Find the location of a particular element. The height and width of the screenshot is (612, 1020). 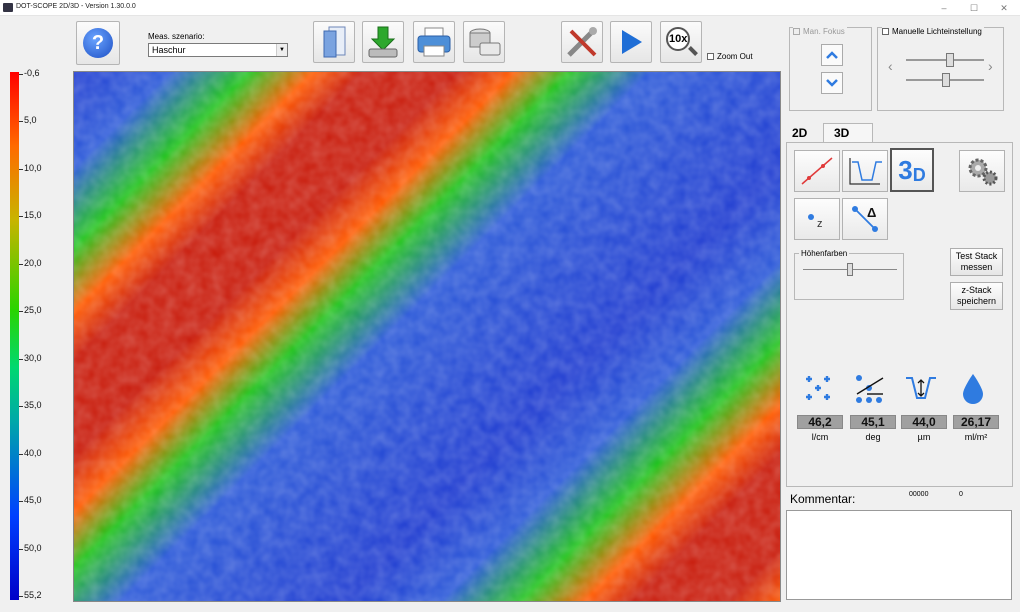

line-density-unit: l/cm is located at coordinates (820, 437).